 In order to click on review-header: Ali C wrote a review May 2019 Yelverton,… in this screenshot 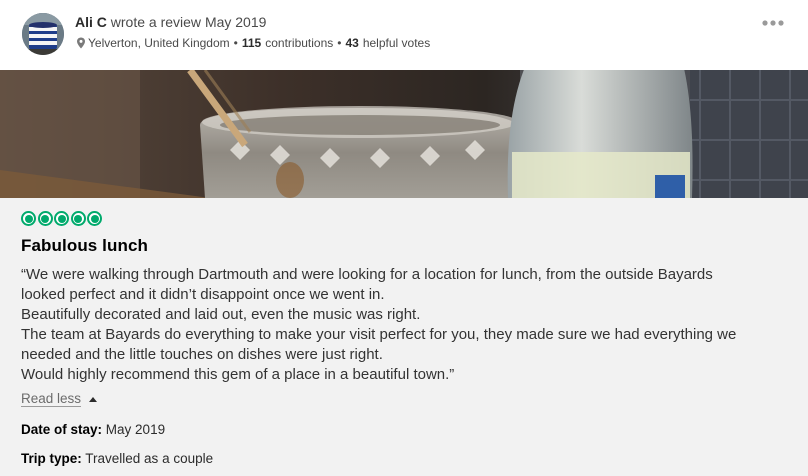, I will do `click(404, 35)`.